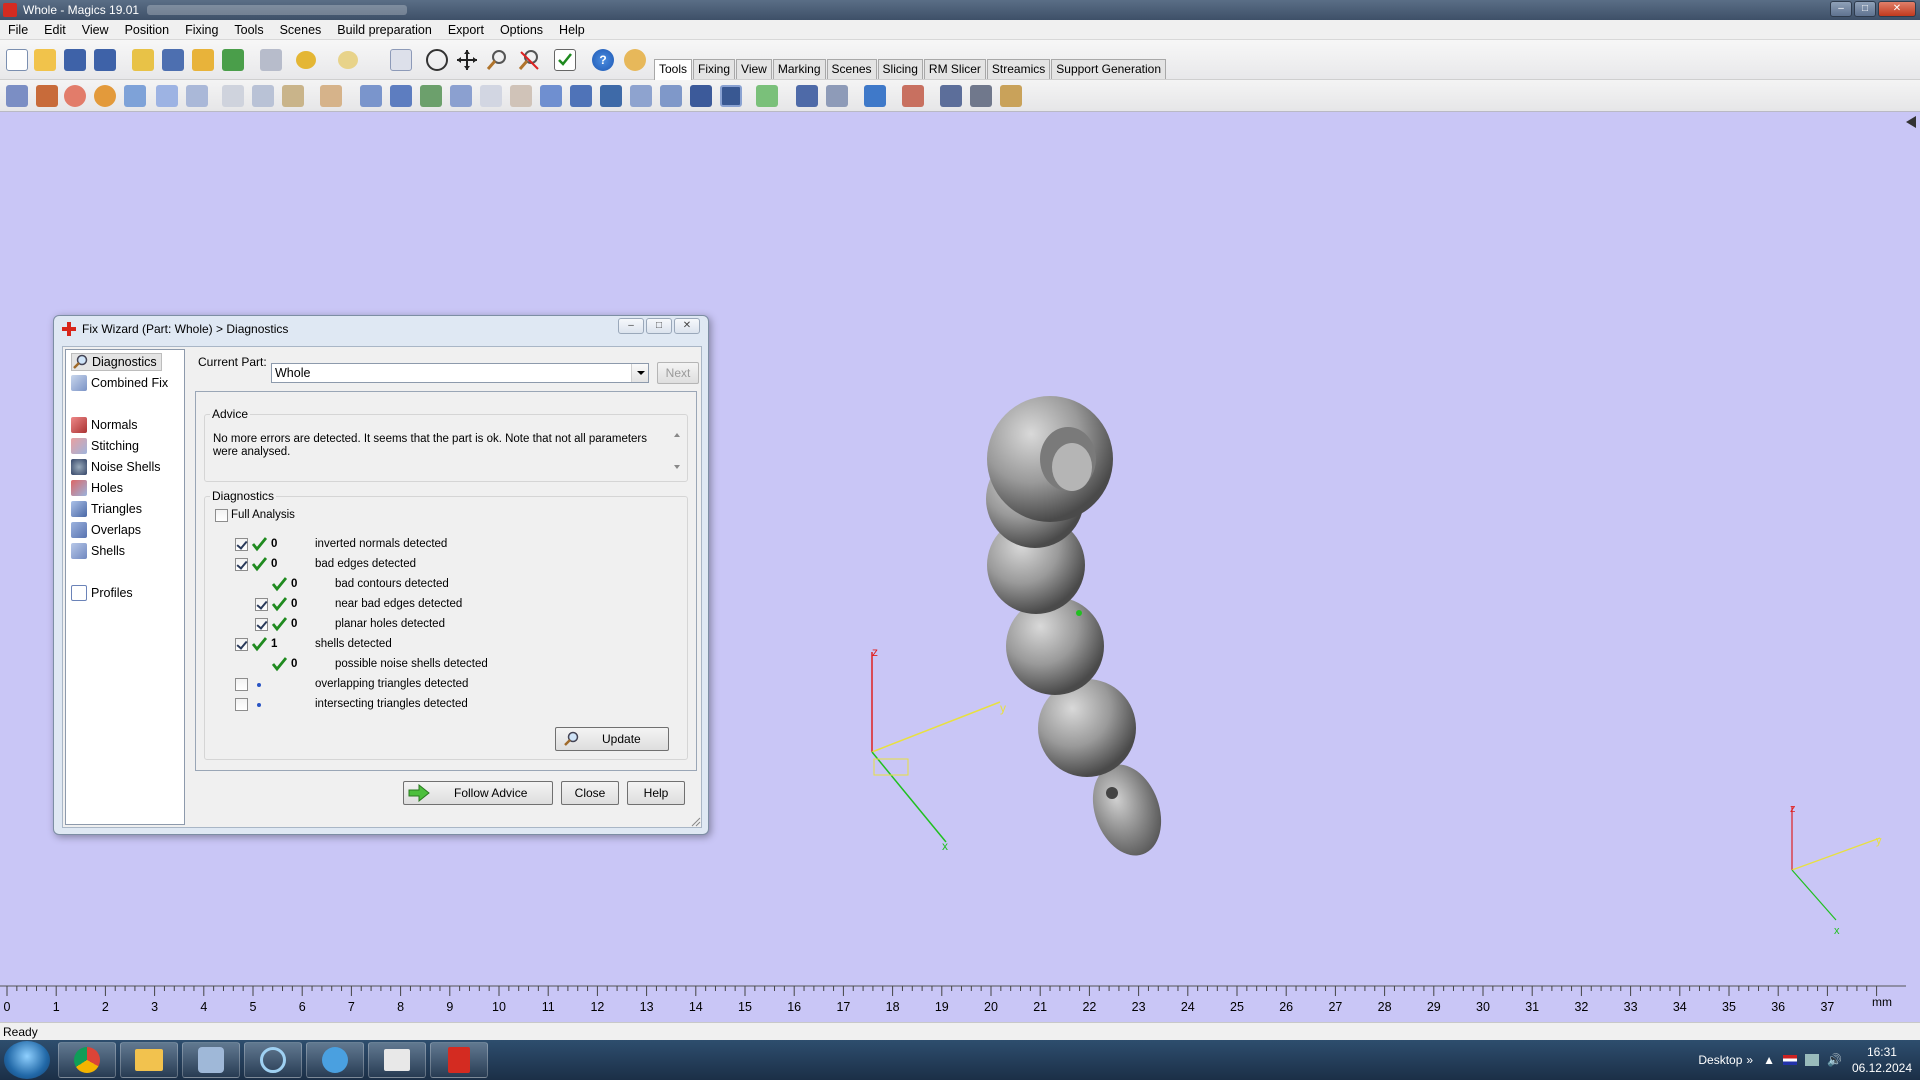 The width and height of the screenshot is (1920, 1080). I want to click on checklist-icon, so click(565, 60).